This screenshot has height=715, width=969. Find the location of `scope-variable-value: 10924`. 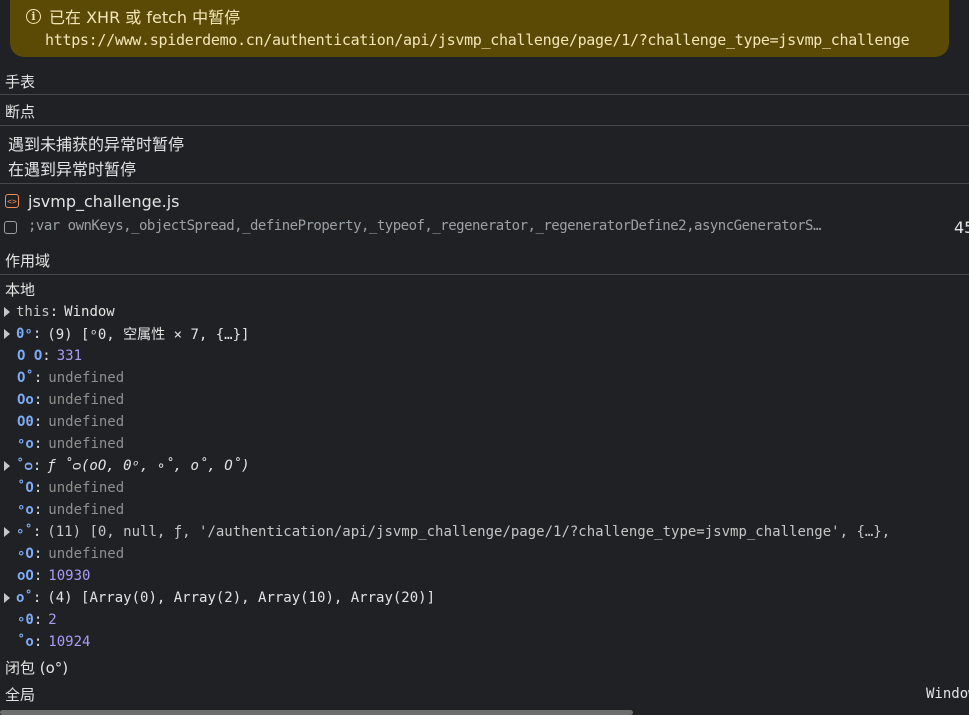

scope-variable-value: 10924 is located at coordinates (69, 642).